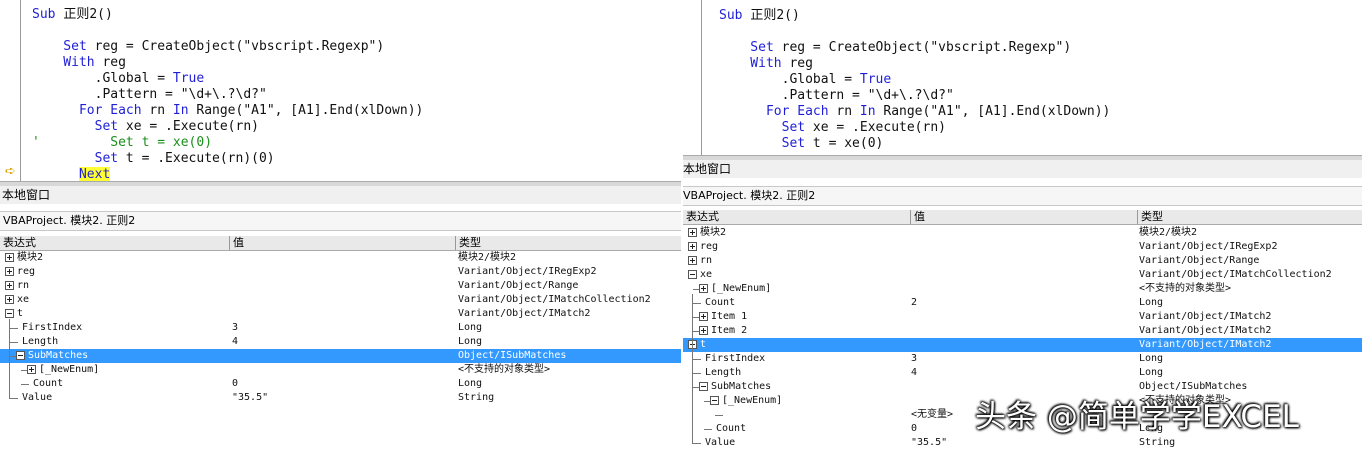  What do you see at coordinates (114, 62) in the screenshot?
I see `code-token: reg` at bounding box center [114, 62].